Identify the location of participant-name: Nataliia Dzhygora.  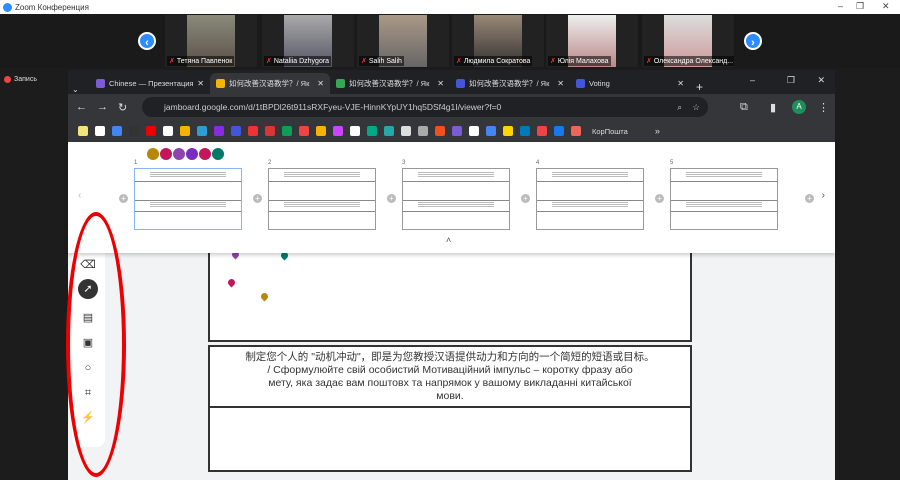
(298, 61).